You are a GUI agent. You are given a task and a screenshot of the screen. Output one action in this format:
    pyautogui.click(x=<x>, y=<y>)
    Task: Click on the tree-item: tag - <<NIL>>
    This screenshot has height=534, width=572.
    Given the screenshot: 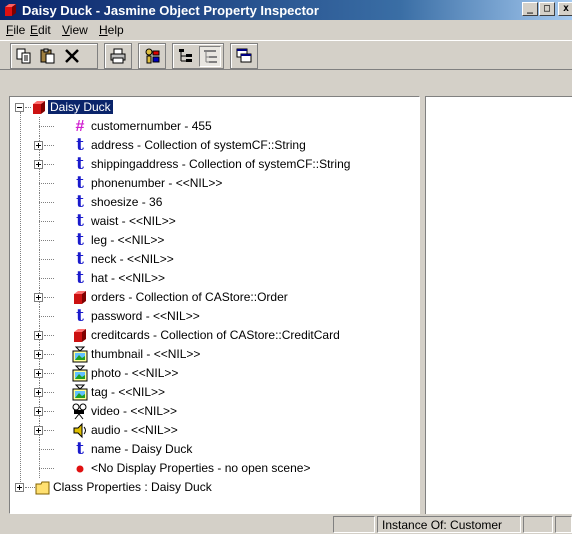 What is the action you would take?
    pyautogui.click(x=214, y=392)
    